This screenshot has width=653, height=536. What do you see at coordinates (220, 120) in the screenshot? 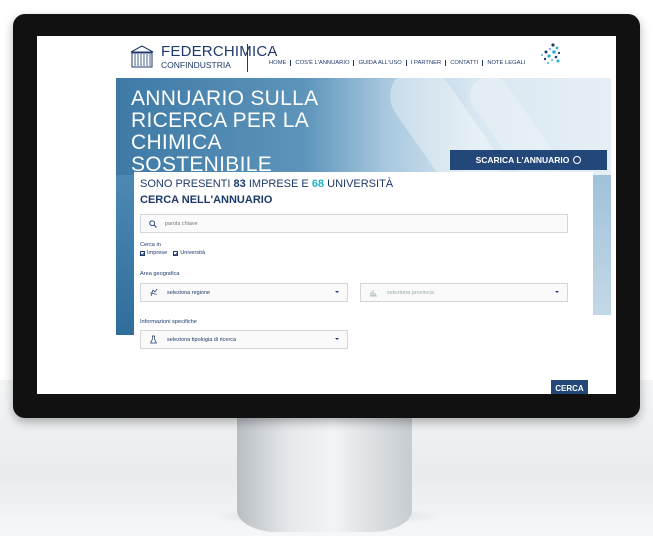
I see `hero-title-line: RICERCA PER LA` at bounding box center [220, 120].